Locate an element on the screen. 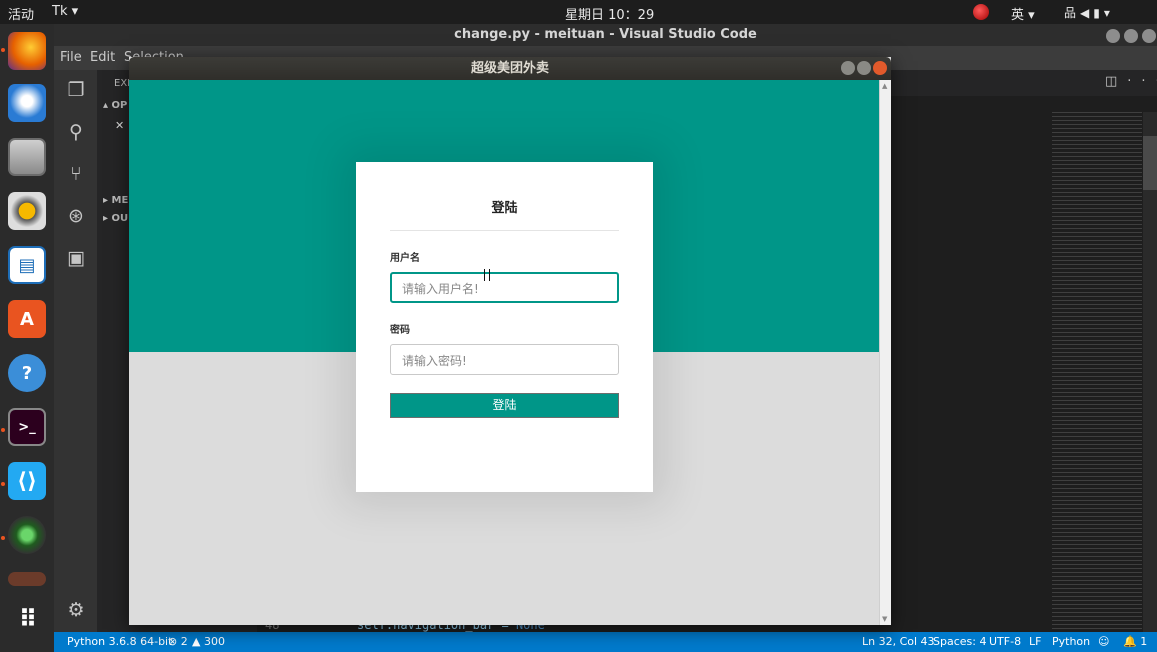 The height and width of the screenshot is (652, 1157). python-interpreter: Python 3.6.8 64-bit is located at coordinates (119, 641).